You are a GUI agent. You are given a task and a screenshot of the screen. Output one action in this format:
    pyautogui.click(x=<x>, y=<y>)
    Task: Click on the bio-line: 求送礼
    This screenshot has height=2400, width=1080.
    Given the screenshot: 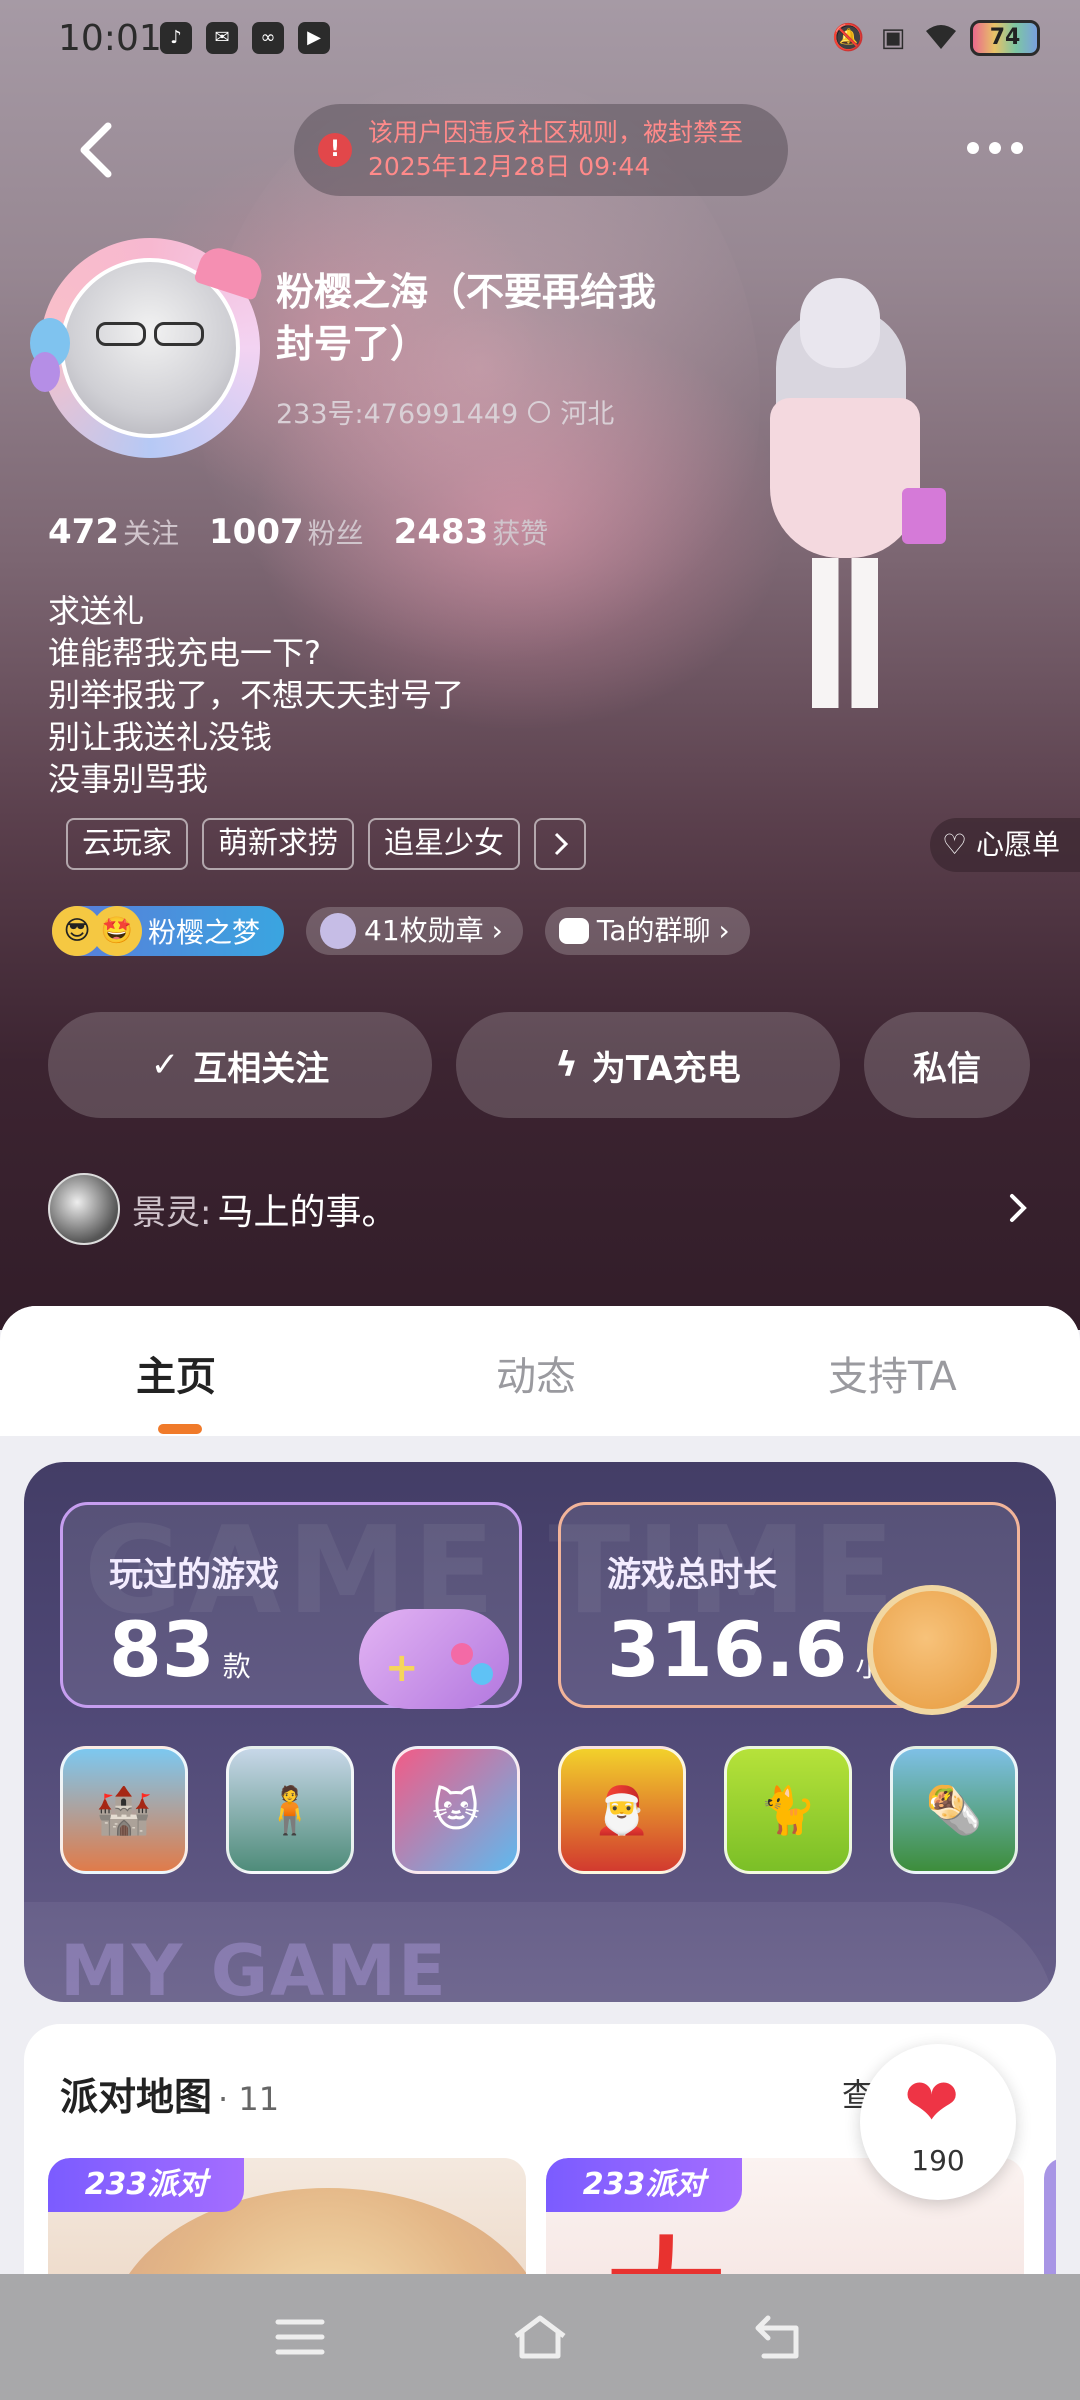 What is the action you would take?
    pyautogui.click(x=96, y=611)
    